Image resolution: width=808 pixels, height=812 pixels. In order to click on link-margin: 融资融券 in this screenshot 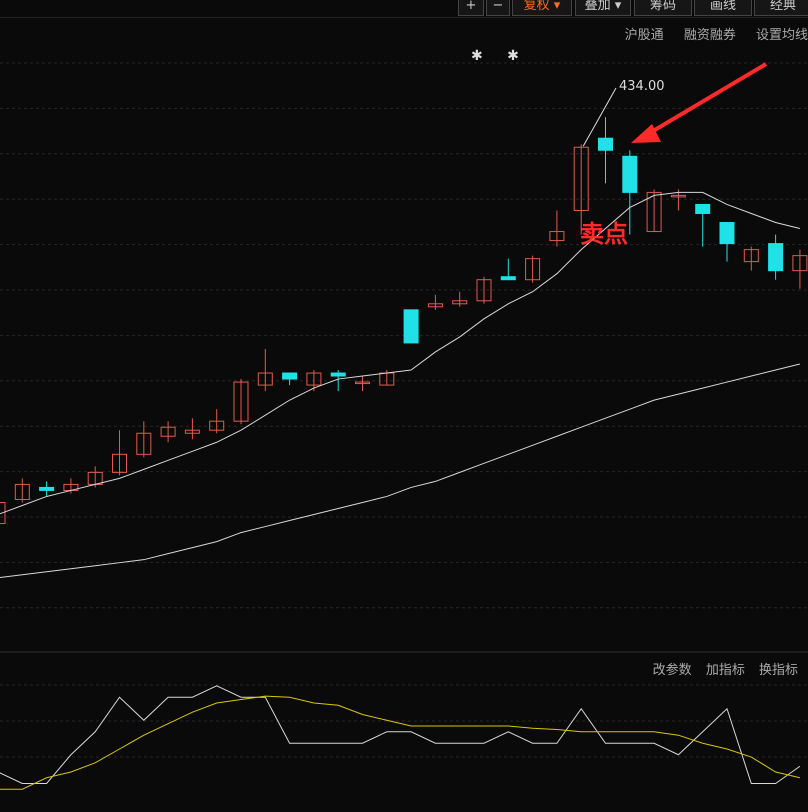, I will do `click(710, 35)`.